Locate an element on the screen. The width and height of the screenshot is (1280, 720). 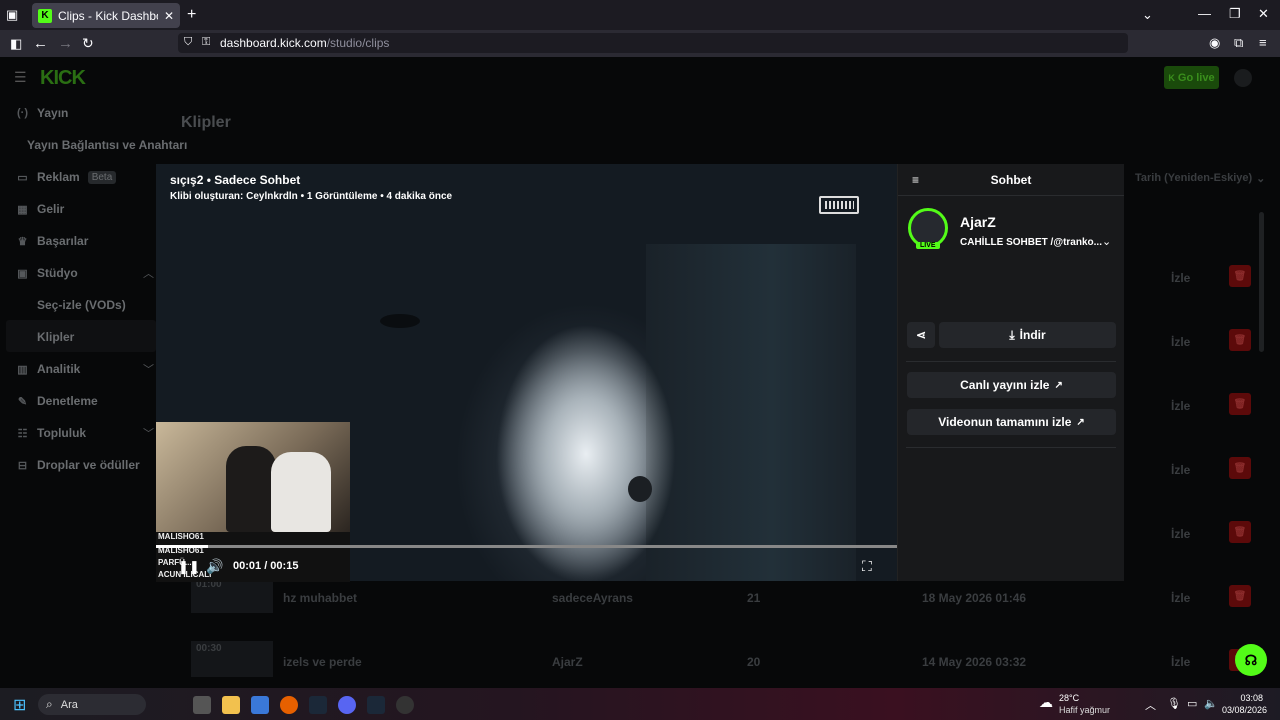
url-field: ⛉ ⚿ dashboard.kick.com/studio/clips is located at coordinates (653, 43).